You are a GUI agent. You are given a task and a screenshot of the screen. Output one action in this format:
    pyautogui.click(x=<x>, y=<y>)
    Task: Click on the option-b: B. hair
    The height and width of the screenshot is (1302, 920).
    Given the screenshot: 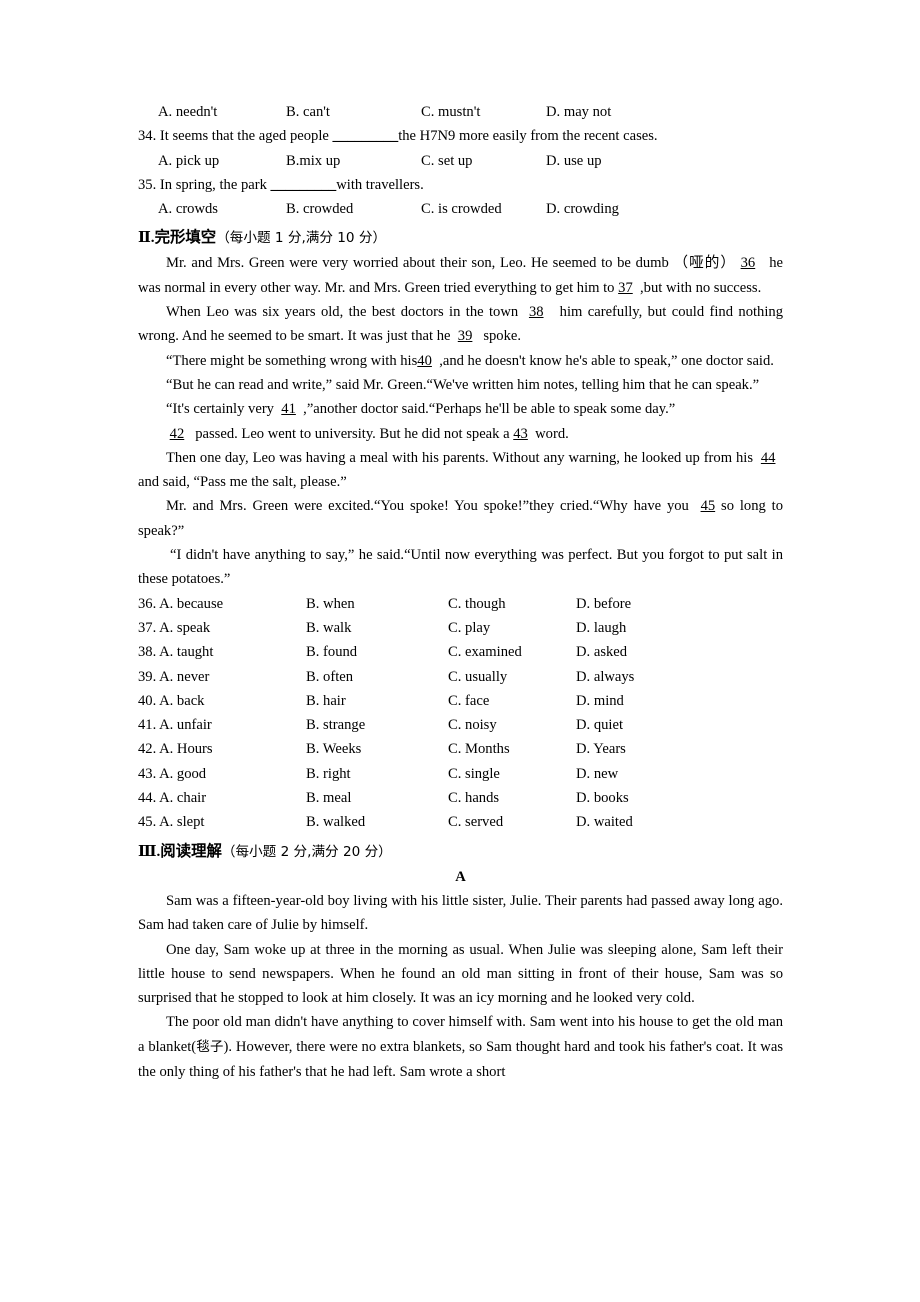 What is the action you would take?
    pyautogui.click(x=377, y=701)
    